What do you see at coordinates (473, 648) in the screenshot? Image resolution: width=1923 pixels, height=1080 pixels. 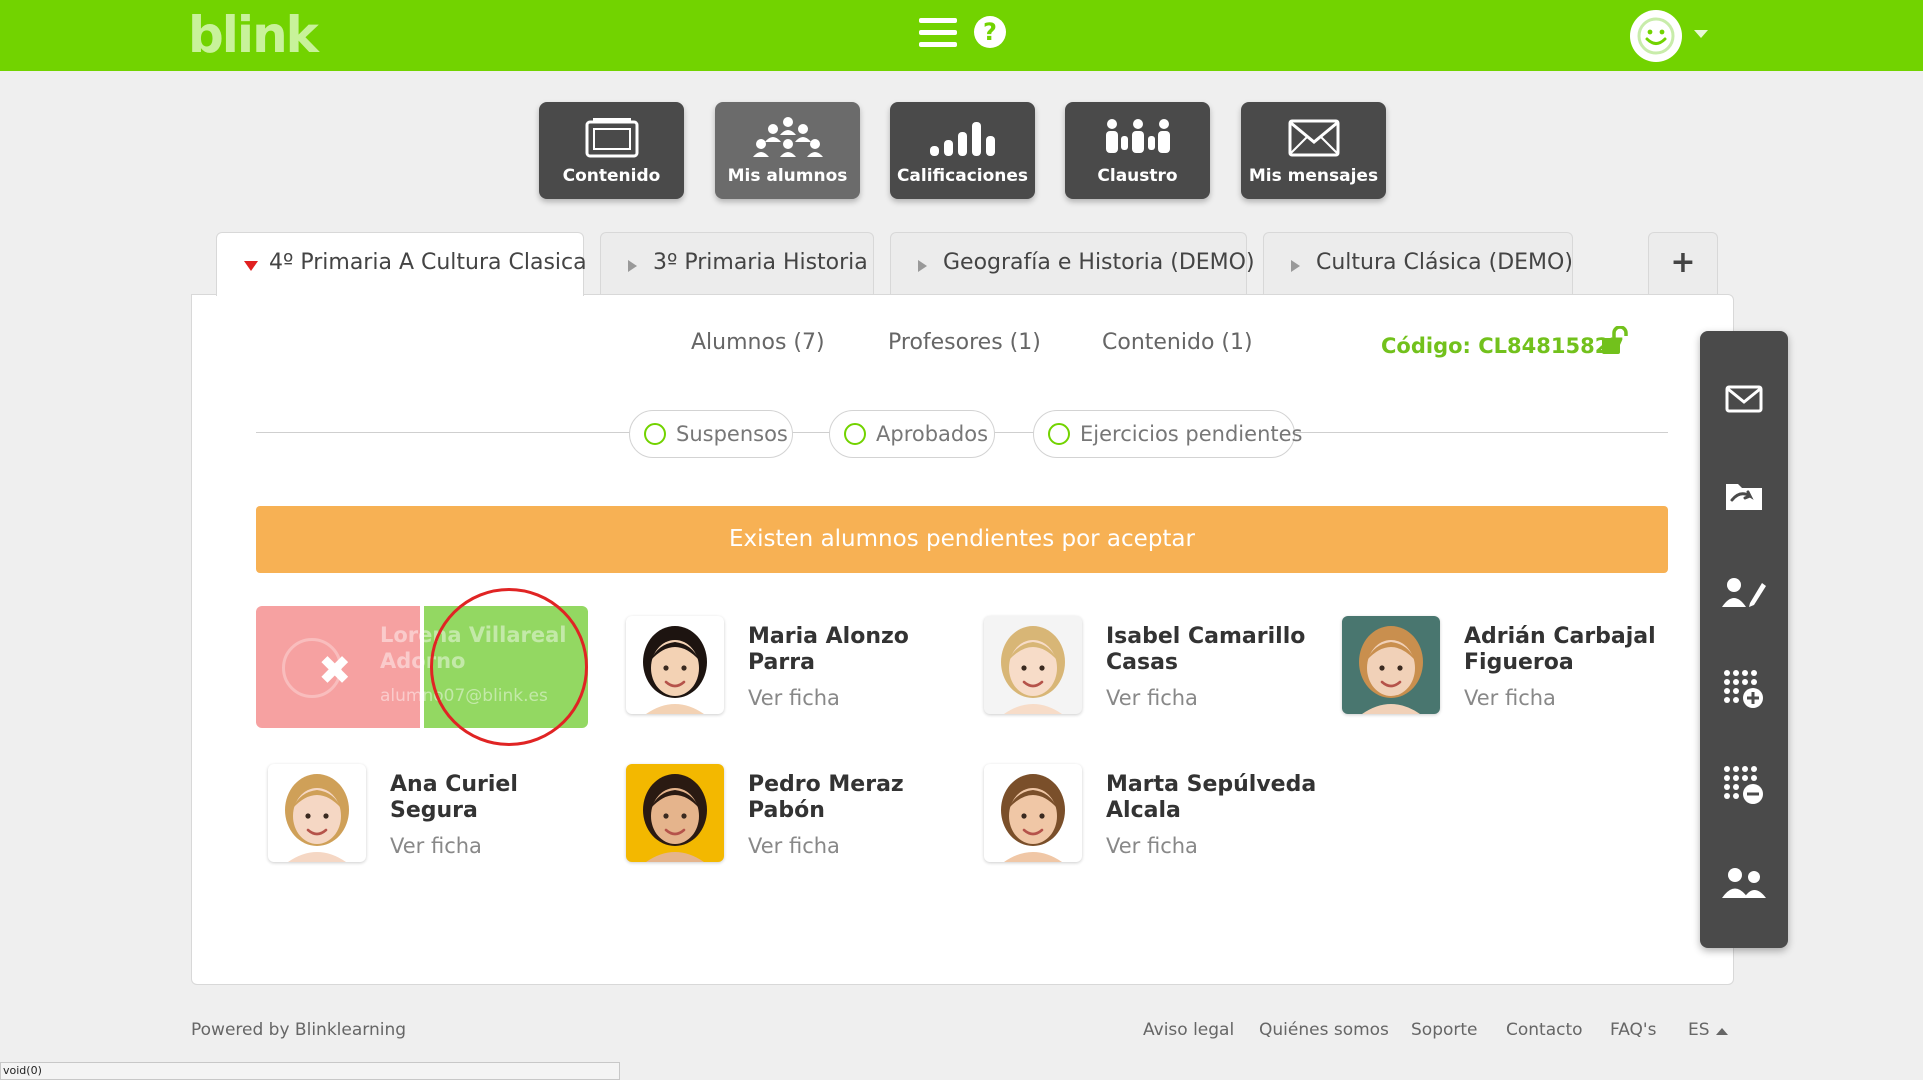 I see `pending-student-name: Lorena Villareal Adorno` at bounding box center [473, 648].